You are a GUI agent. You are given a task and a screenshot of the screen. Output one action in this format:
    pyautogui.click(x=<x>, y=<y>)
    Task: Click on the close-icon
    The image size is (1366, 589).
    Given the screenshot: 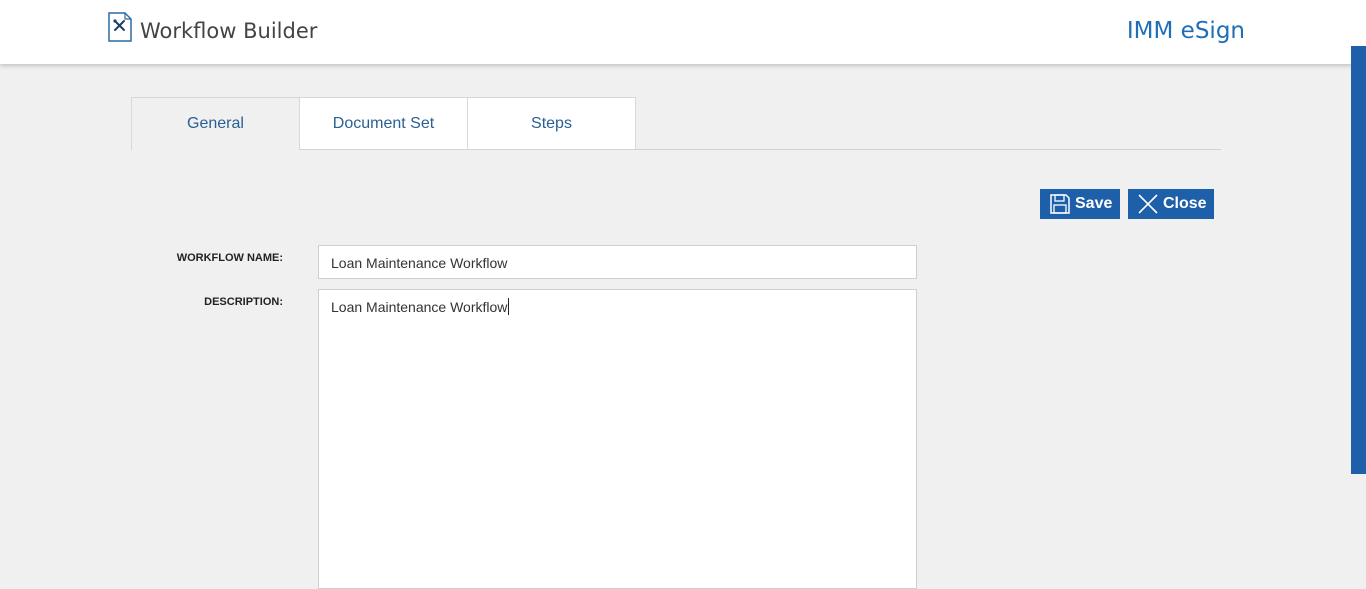 What is the action you would take?
    pyautogui.click(x=1148, y=204)
    